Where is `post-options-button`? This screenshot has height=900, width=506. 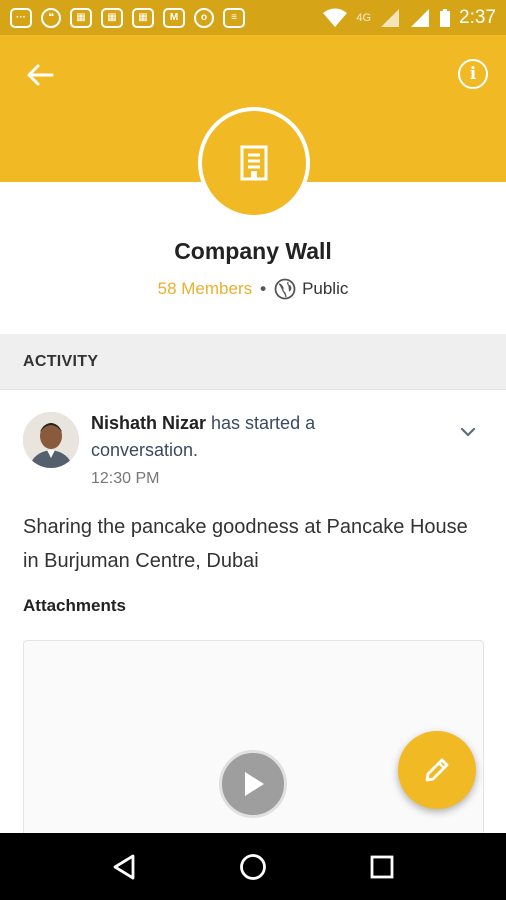 post-options-button is located at coordinates (468, 432).